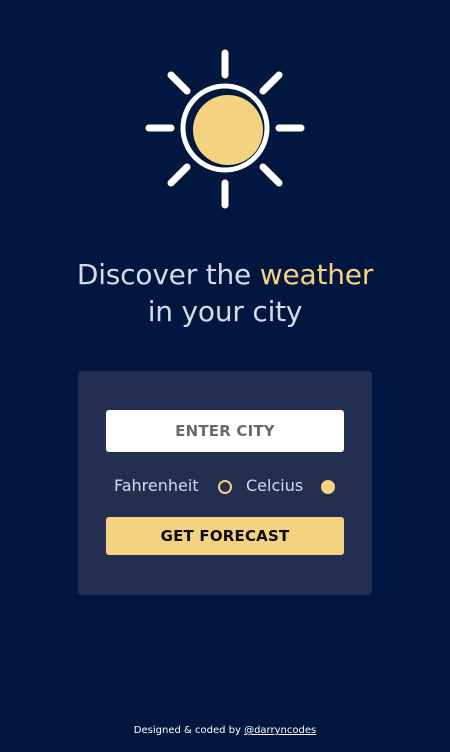  Describe the element at coordinates (225, 129) in the screenshot. I see `sun-icon` at that location.